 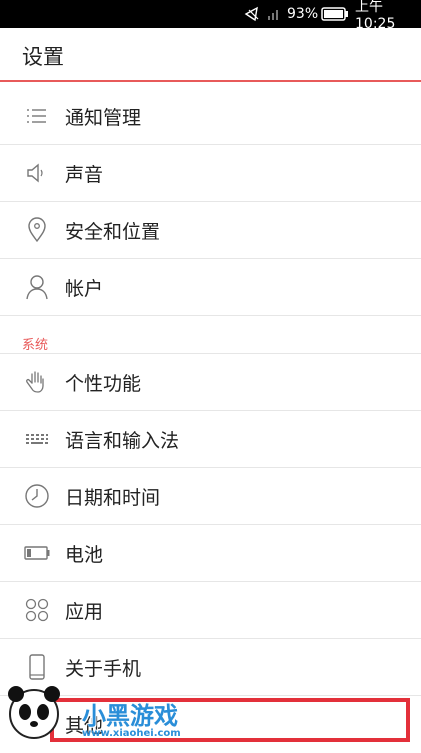 I want to click on watermark-logo: 小黑游戏 www.xiaohei.com, so click(x=100, y=707).